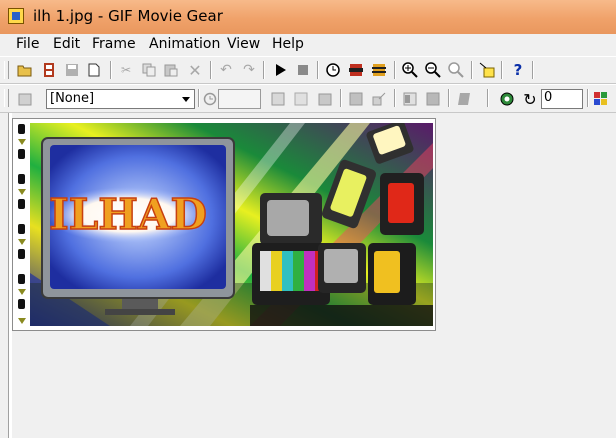 The image size is (616, 438). Describe the element at coordinates (128, 214) in the screenshot. I see `tv-caption: ILHAD` at that location.